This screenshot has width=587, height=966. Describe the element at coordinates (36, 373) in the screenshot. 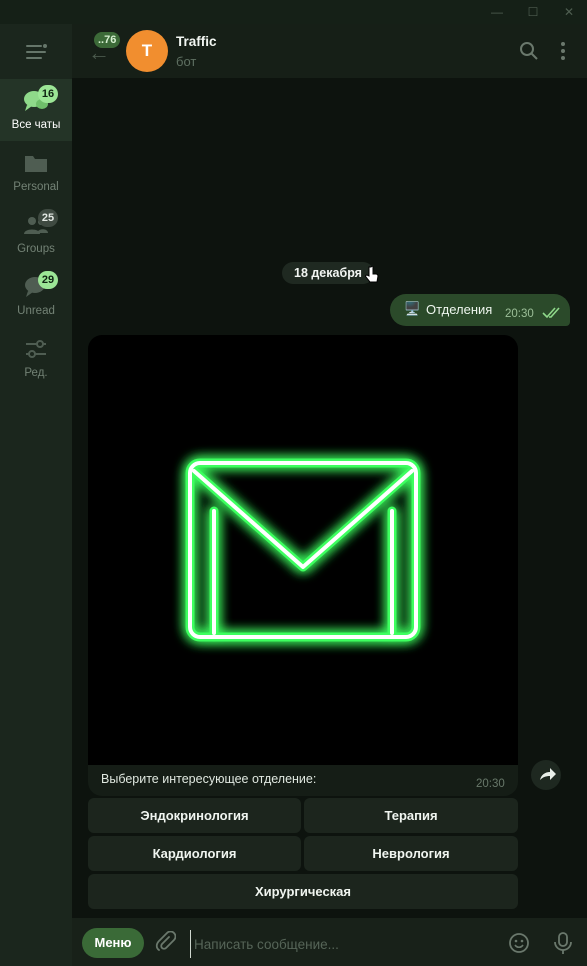

I see `folder-label: Ред.` at that location.